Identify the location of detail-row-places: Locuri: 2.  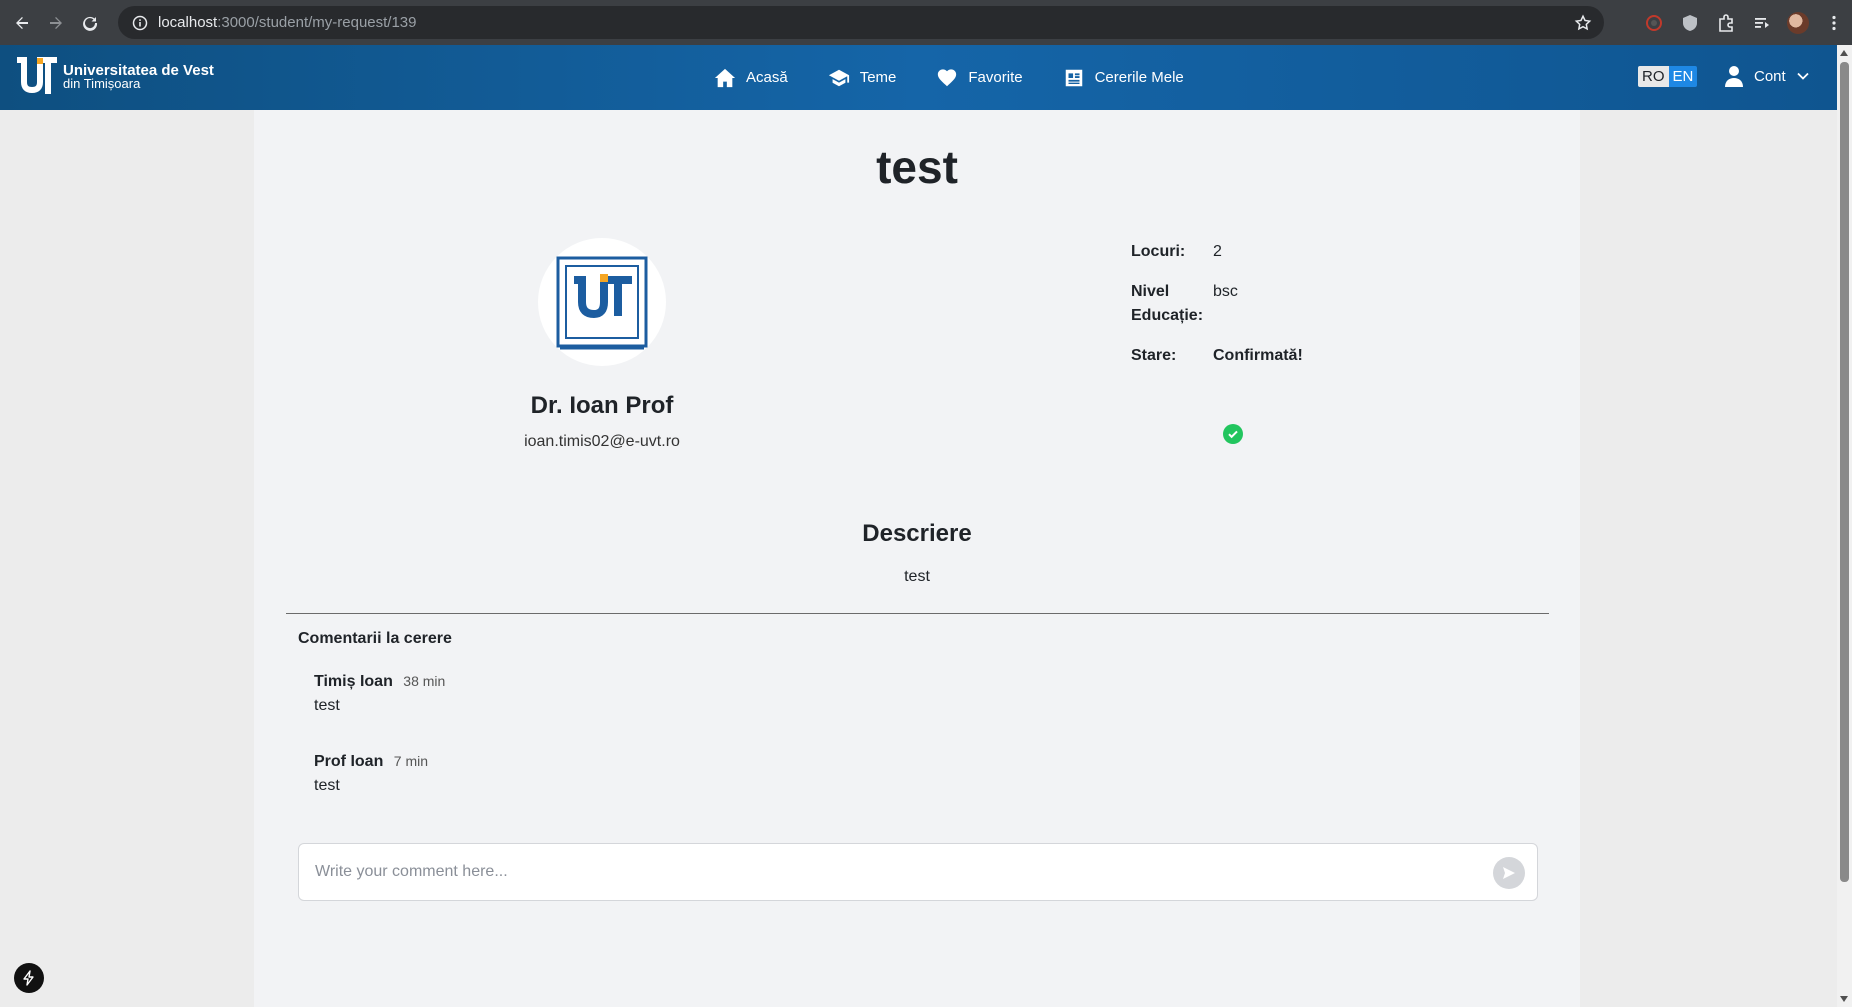
(1217, 252).